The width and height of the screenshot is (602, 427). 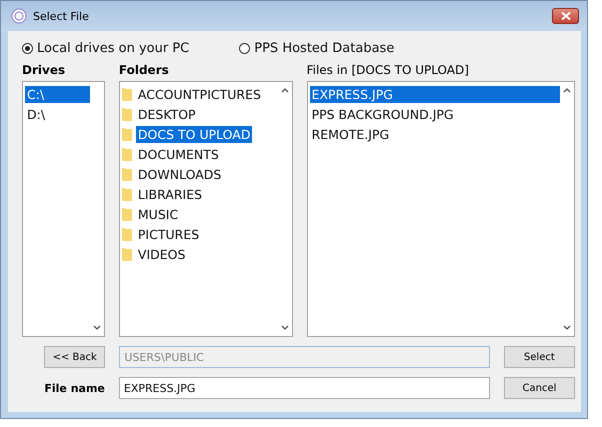 I want to click on app-icon, so click(x=19, y=16).